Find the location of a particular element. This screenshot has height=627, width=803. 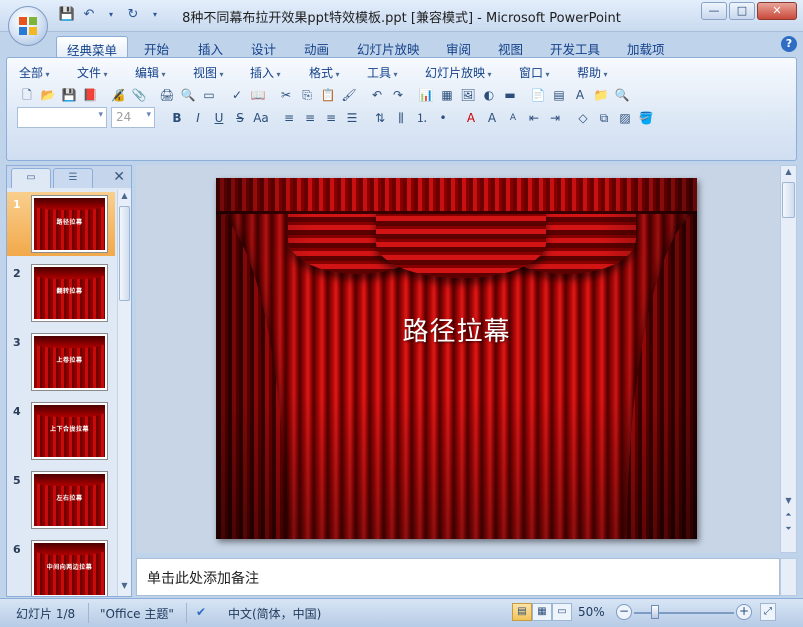

slide-thumbnail-4: 4 上下合拢拉幕 is located at coordinates (61, 431).